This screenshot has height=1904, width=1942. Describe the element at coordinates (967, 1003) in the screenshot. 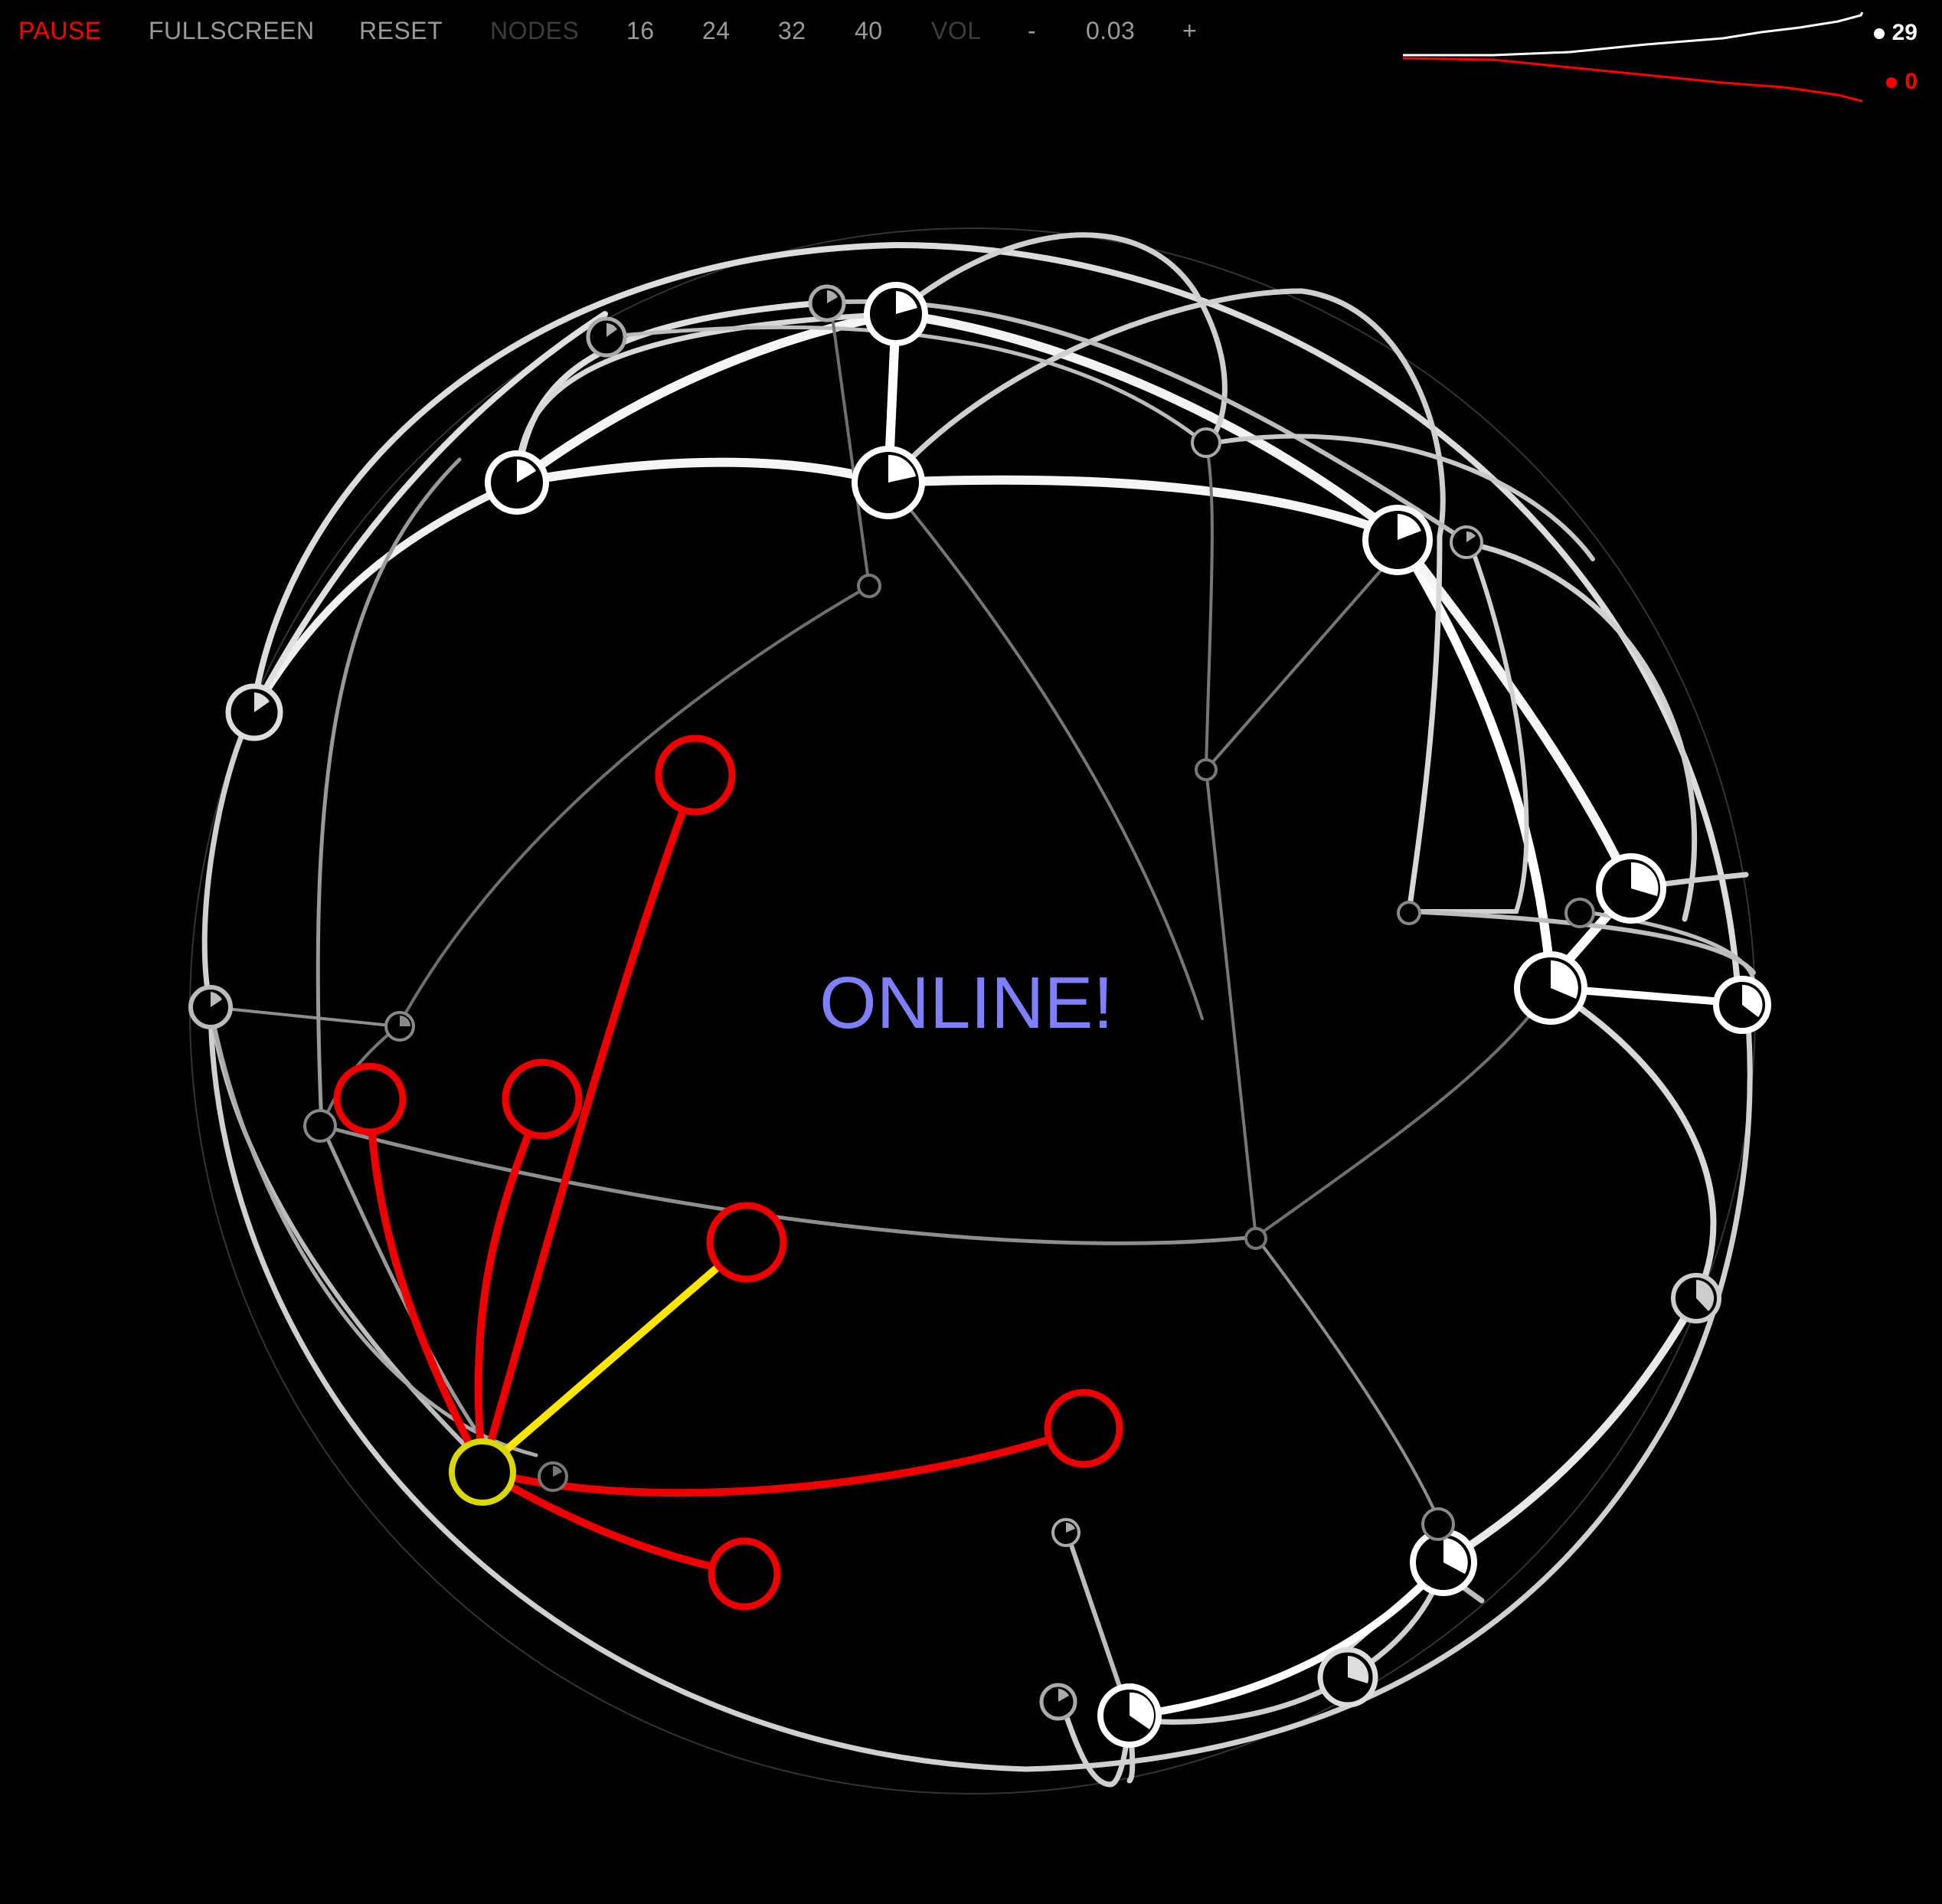

I see `status-message: ONLINE!` at that location.